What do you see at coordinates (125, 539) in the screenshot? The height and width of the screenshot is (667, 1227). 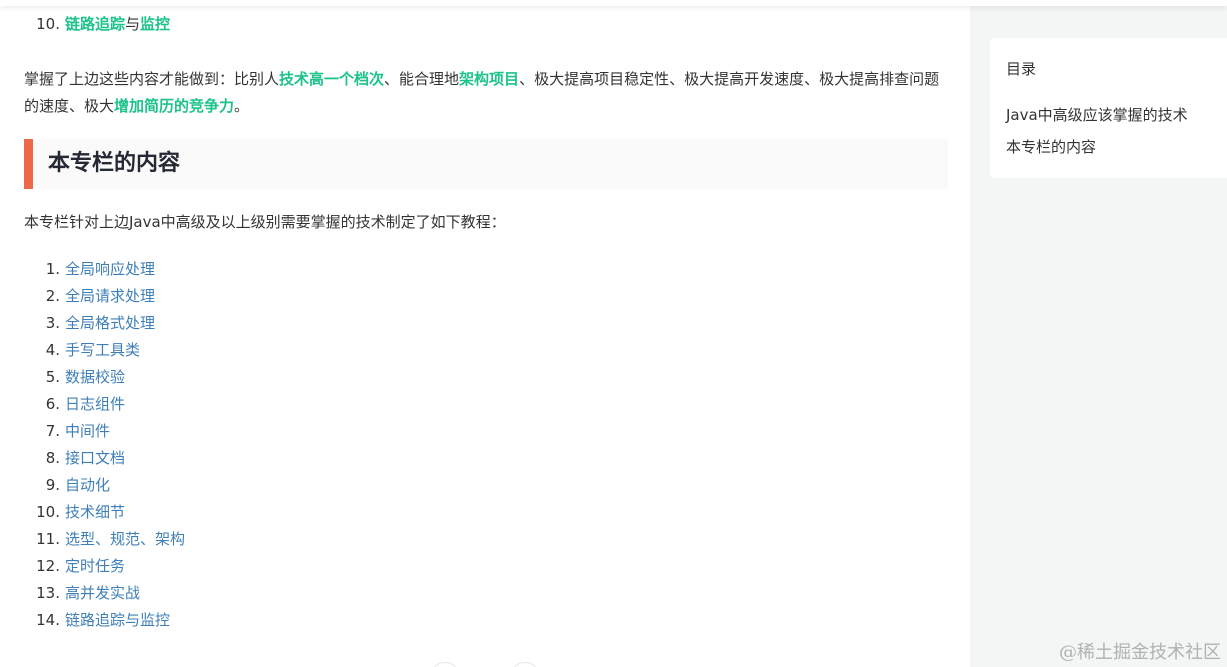 I see `content-link: 选型、规范、架构` at bounding box center [125, 539].